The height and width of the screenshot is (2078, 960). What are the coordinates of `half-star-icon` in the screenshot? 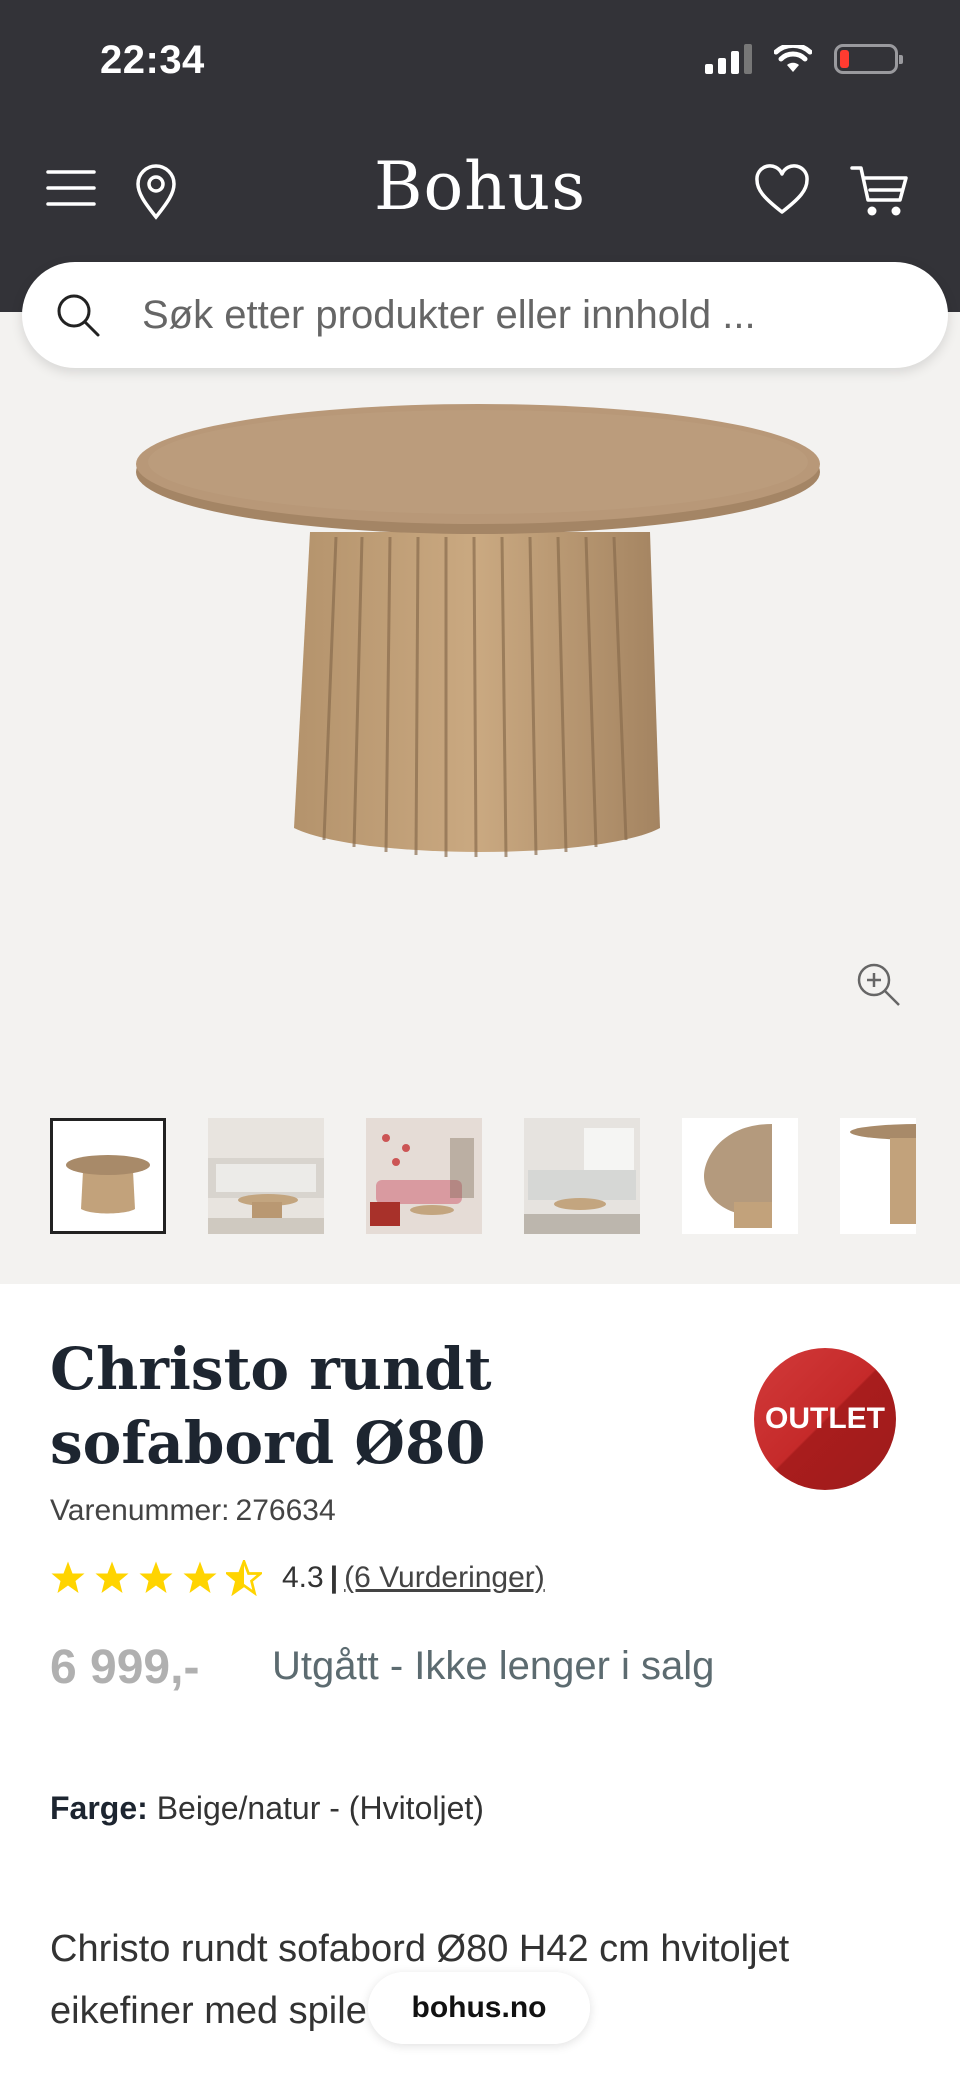 It's located at (244, 1578).